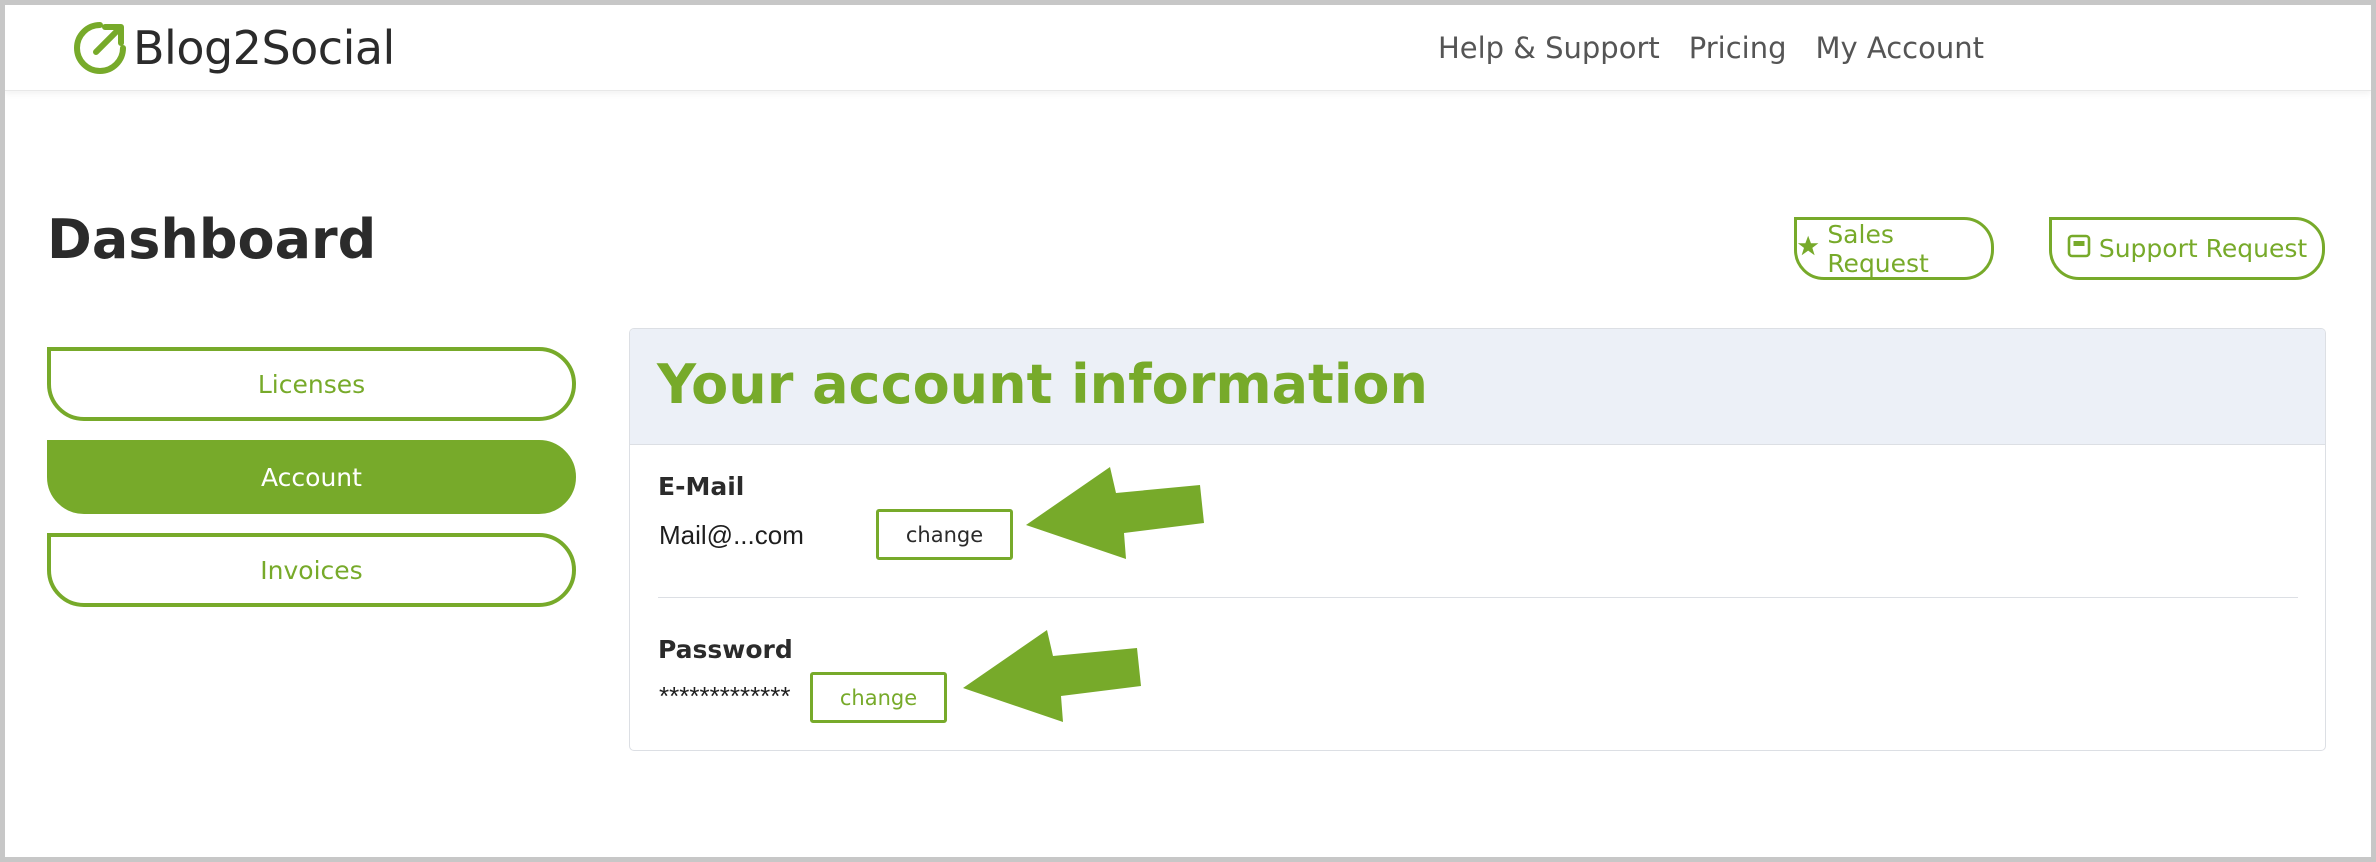 The height and width of the screenshot is (862, 2376). I want to click on support-request-label: Support Request, so click(2203, 248).